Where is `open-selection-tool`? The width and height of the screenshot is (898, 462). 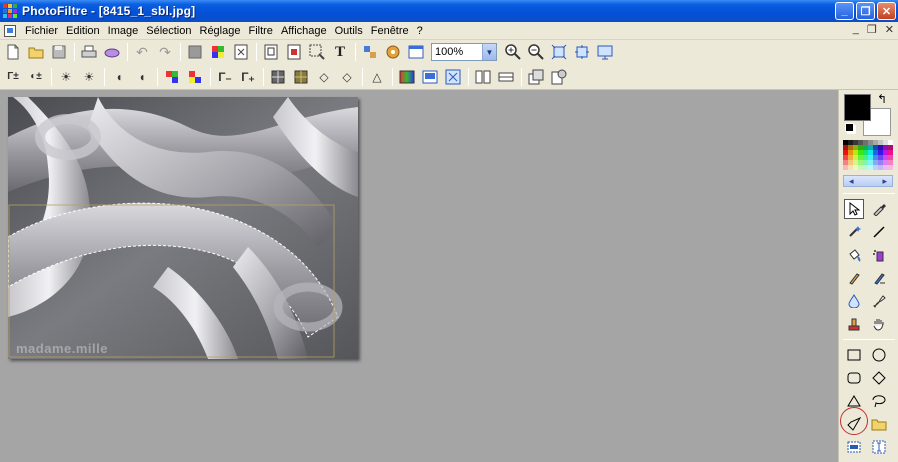 open-selection-tool is located at coordinates (879, 424).